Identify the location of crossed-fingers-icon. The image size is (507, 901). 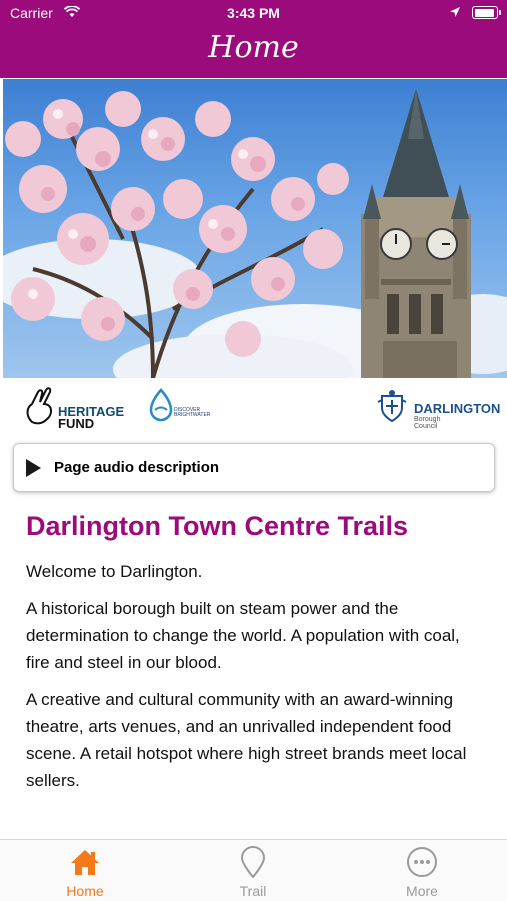
(39, 406).